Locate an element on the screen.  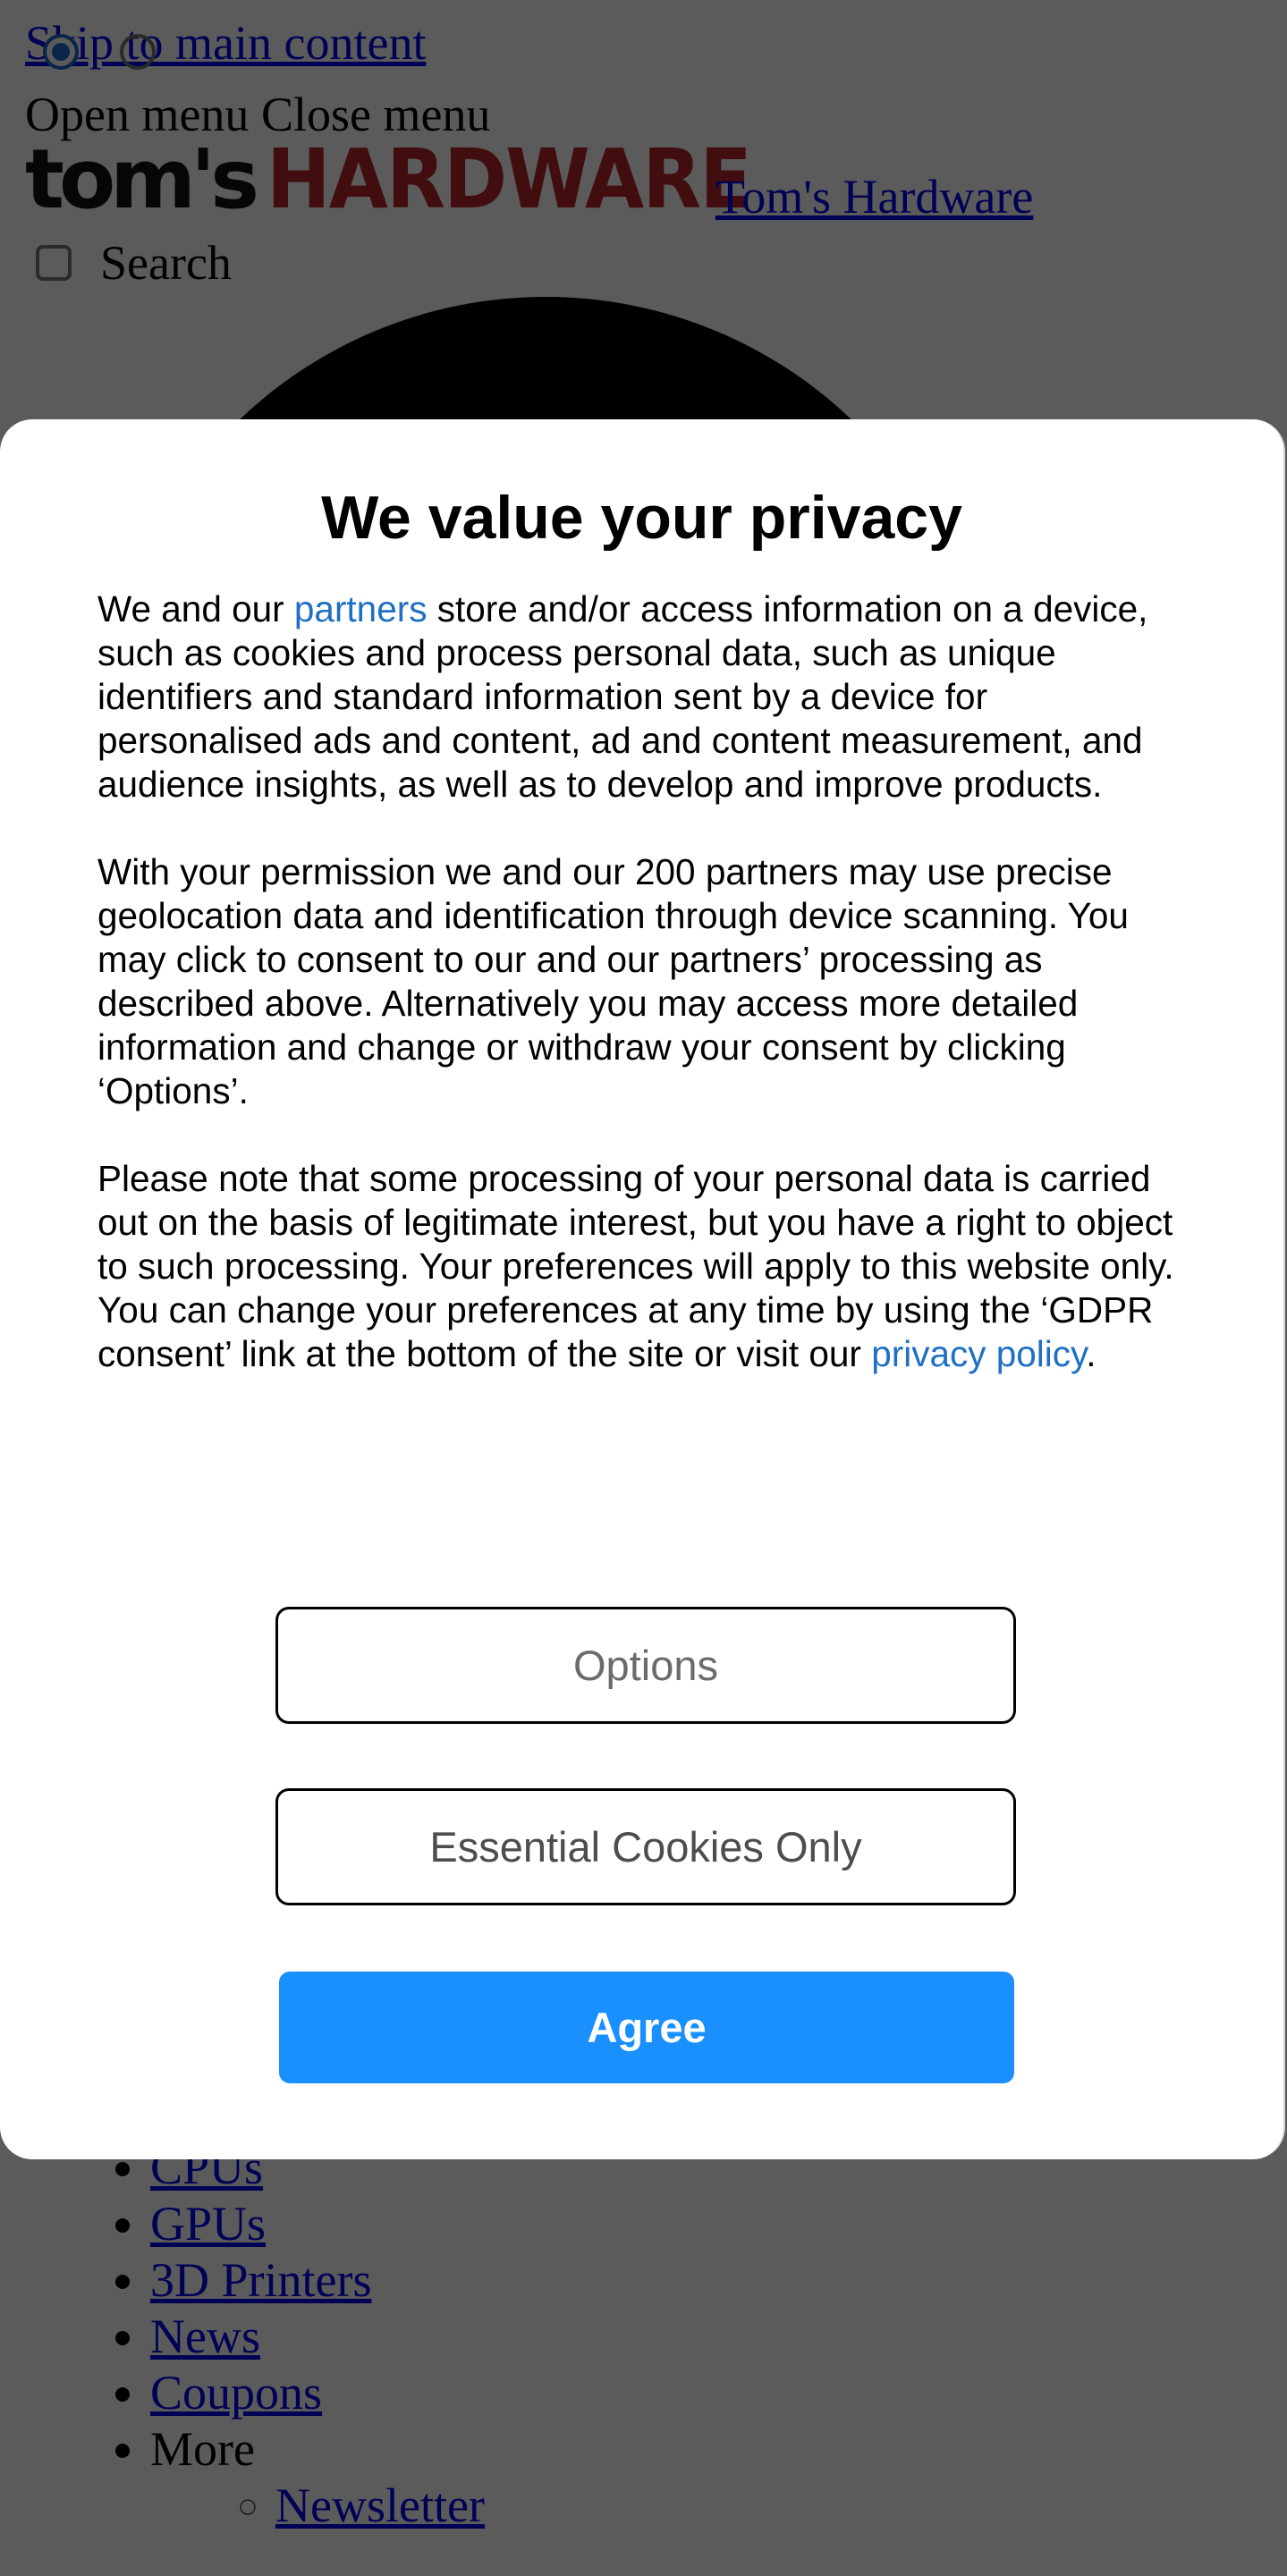
paragraph-1-text: We and our is located at coordinates (195, 608).